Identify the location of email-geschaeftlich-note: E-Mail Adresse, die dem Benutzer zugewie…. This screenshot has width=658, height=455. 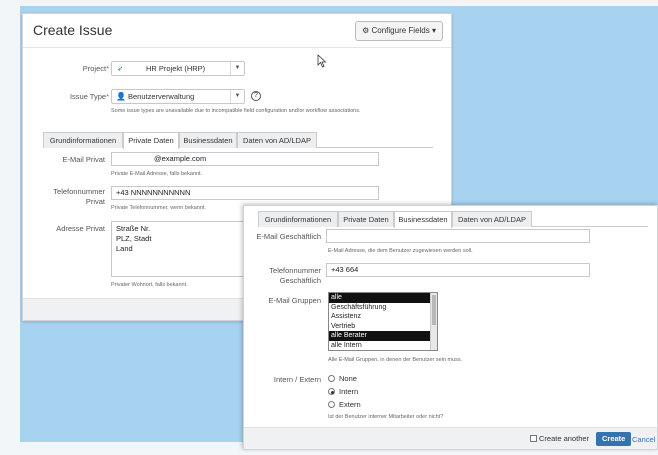
(400, 251).